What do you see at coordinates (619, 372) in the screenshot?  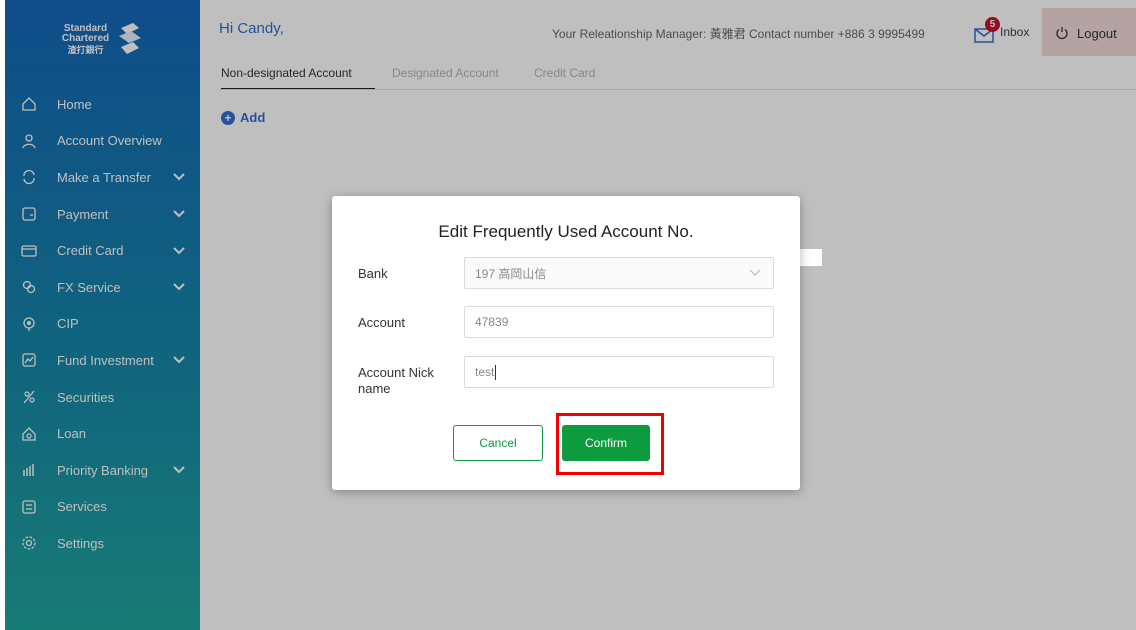 I see `nickname-field: test` at bounding box center [619, 372].